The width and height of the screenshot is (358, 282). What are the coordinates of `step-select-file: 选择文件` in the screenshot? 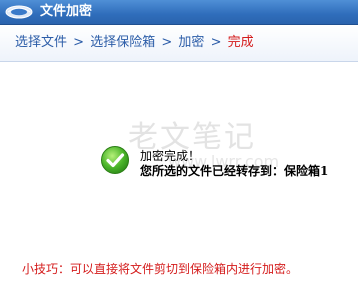 It's located at (41, 42).